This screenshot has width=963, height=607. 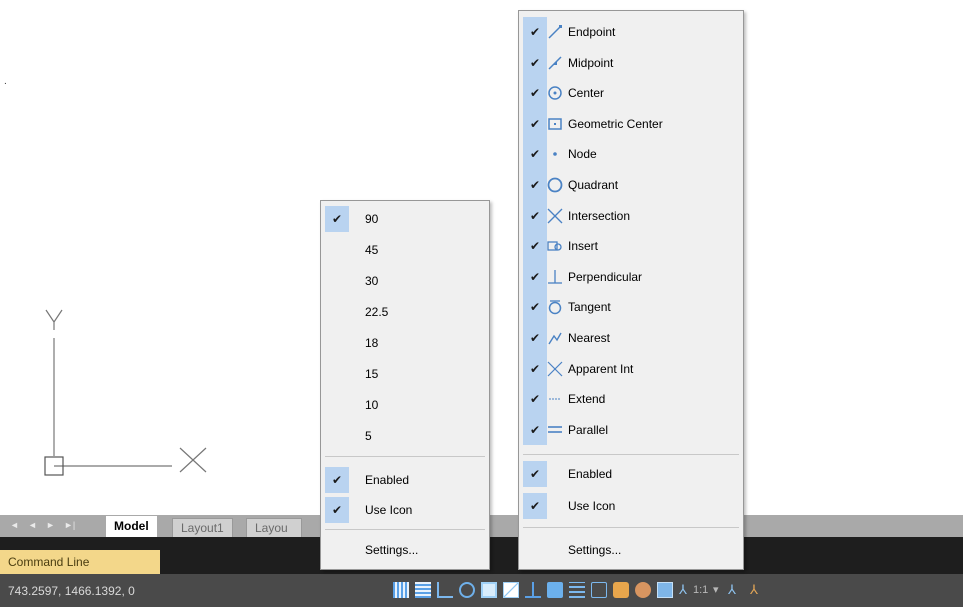 I want to click on snap-item-extend: ✔ Extend, so click(x=631, y=399).